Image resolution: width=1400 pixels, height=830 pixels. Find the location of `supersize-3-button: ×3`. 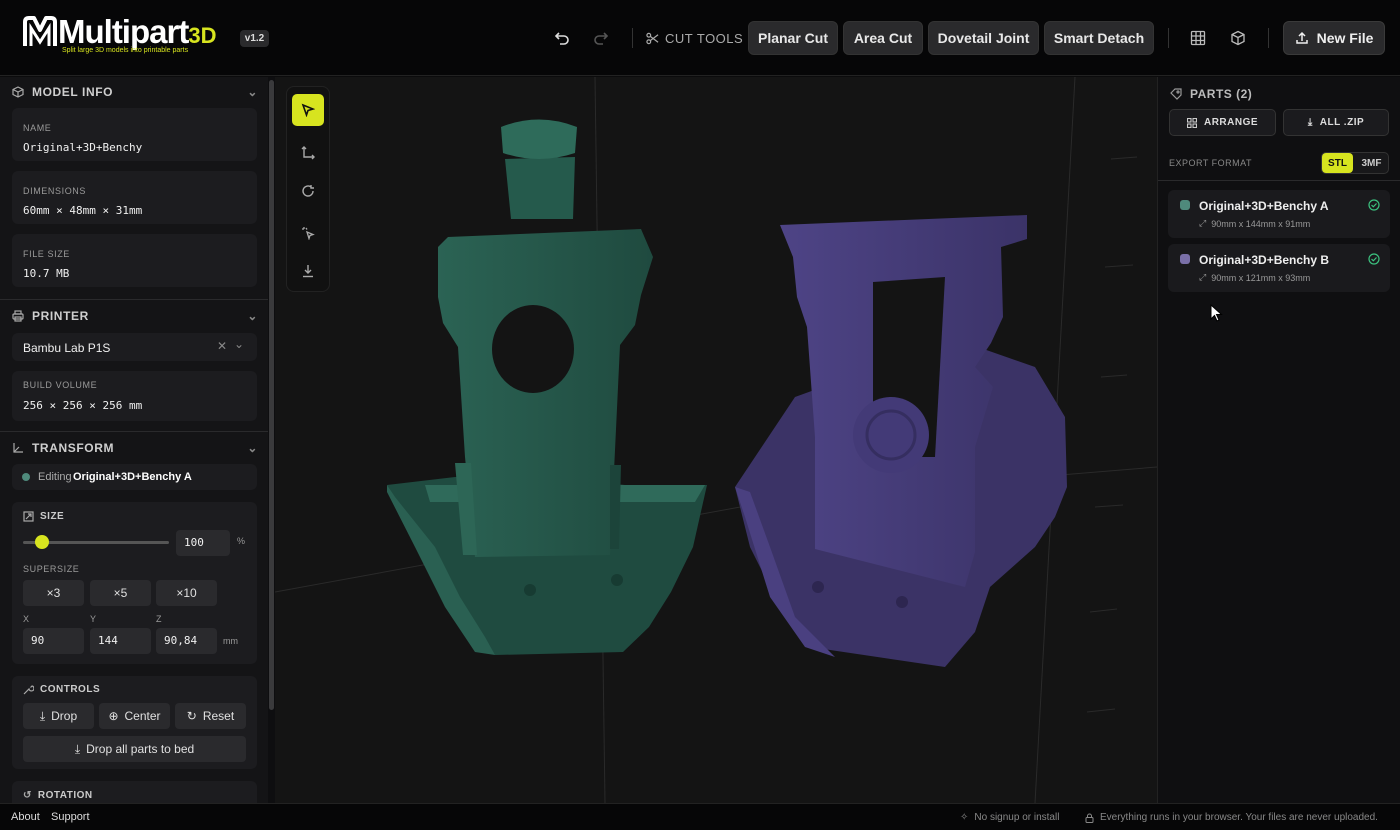

supersize-3-button: ×3 is located at coordinates (53, 593).